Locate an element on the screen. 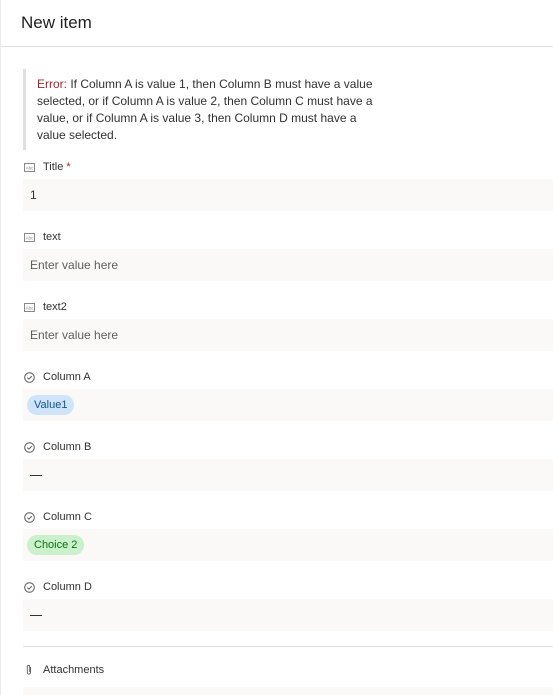 The image size is (553, 695). field-column-d-label: Column D is located at coordinates (67, 587).